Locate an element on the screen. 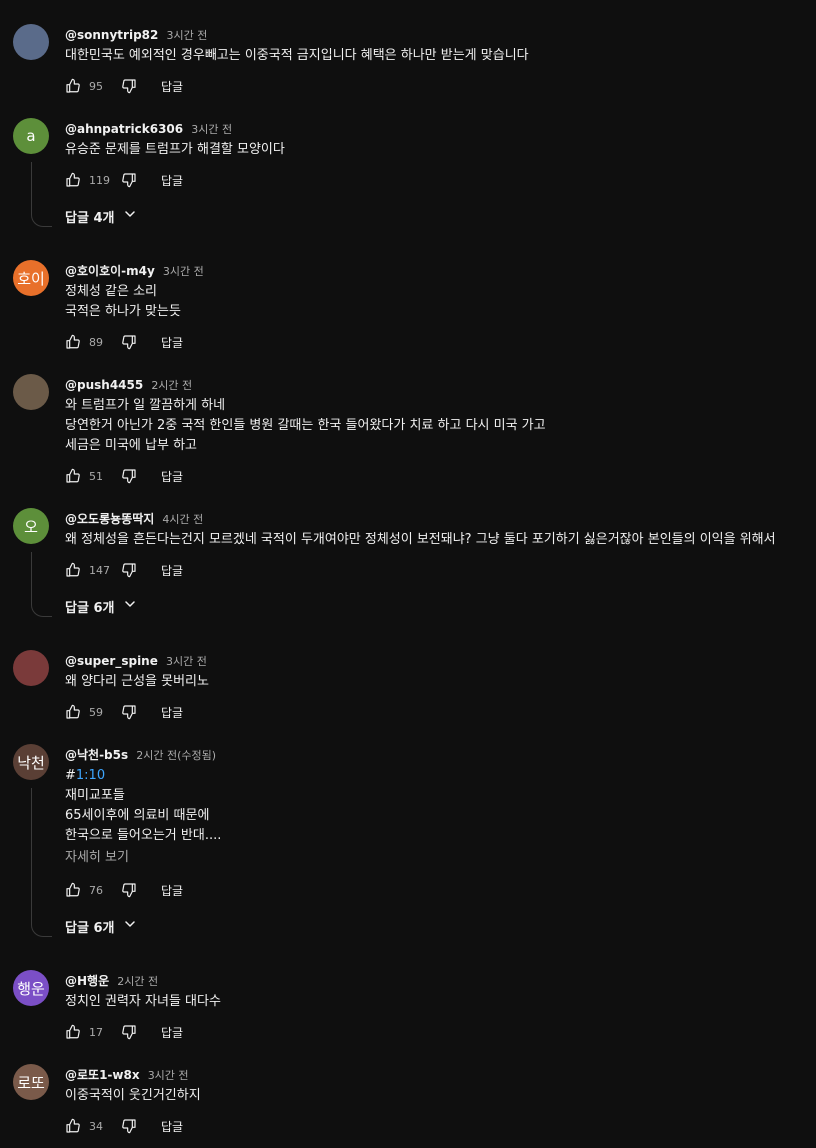 The image size is (816, 1148). comment-actions: 34 답글 is located at coordinates (124, 1126).